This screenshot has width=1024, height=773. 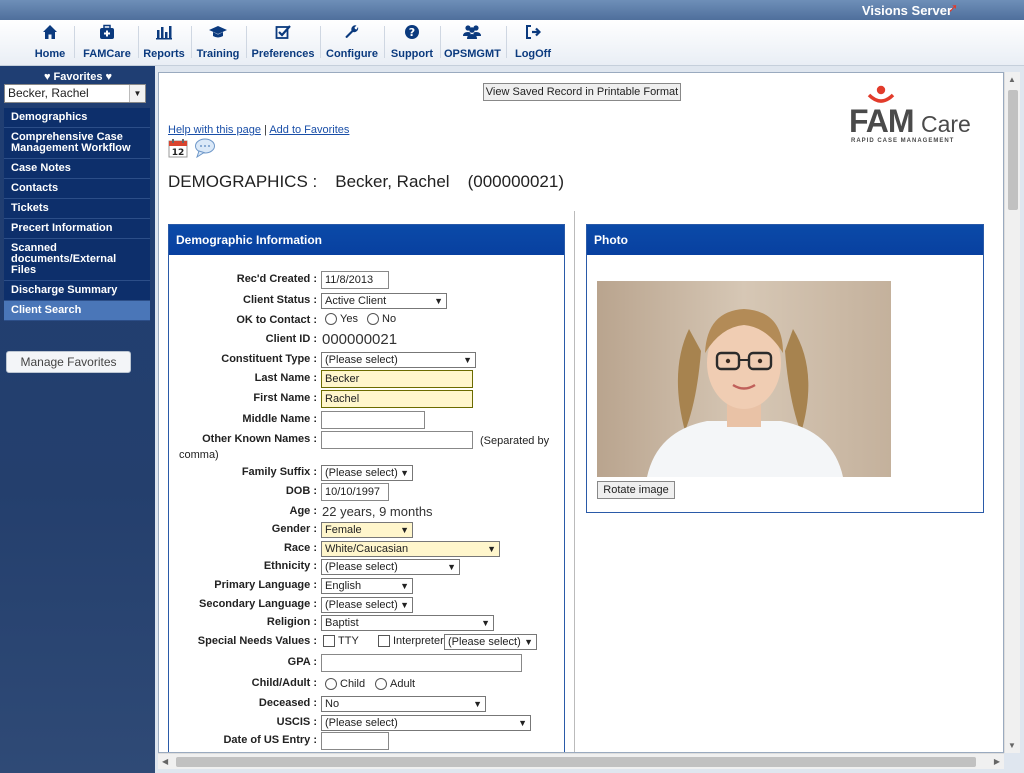 I want to click on photo-section-title: Photo, so click(x=785, y=240).